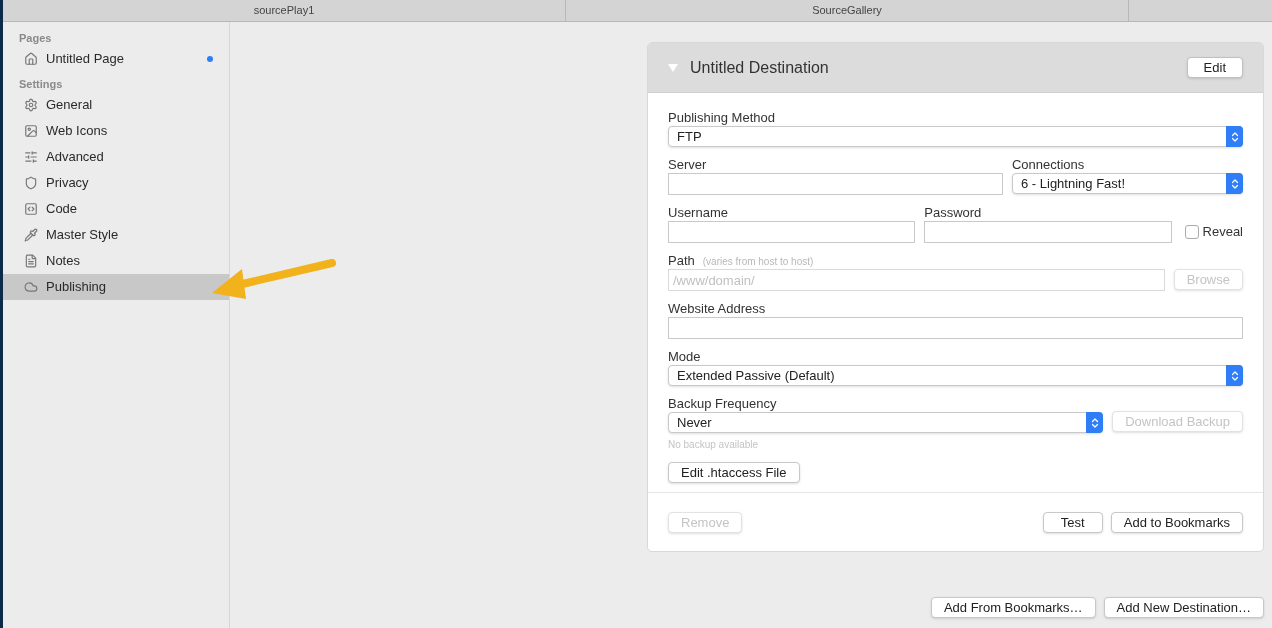 The width and height of the screenshot is (1272, 628). I want to click on select-dropdown: Extended Passive (Default), so click(955, 375).